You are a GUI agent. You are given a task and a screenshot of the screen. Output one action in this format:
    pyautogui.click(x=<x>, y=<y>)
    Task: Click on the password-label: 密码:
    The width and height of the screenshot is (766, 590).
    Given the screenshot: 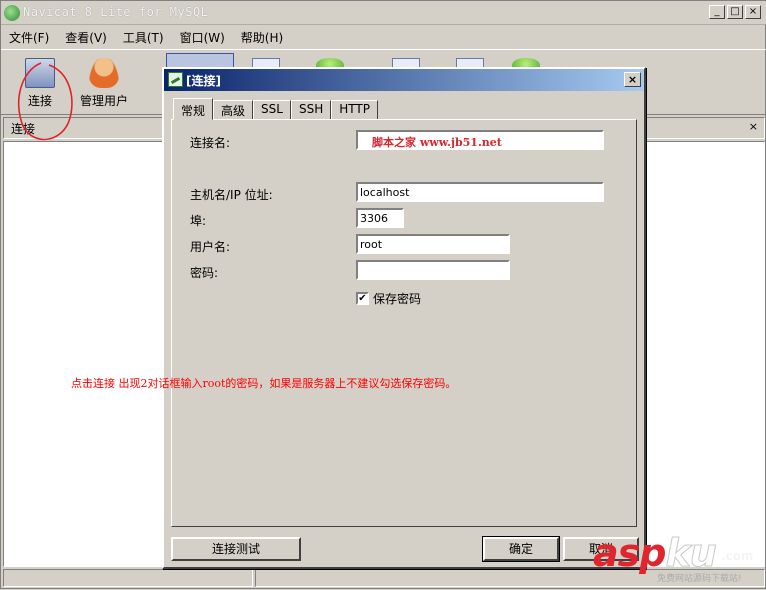 What is the action you would take?
    pyautogui.click(x=204, y=273)
    